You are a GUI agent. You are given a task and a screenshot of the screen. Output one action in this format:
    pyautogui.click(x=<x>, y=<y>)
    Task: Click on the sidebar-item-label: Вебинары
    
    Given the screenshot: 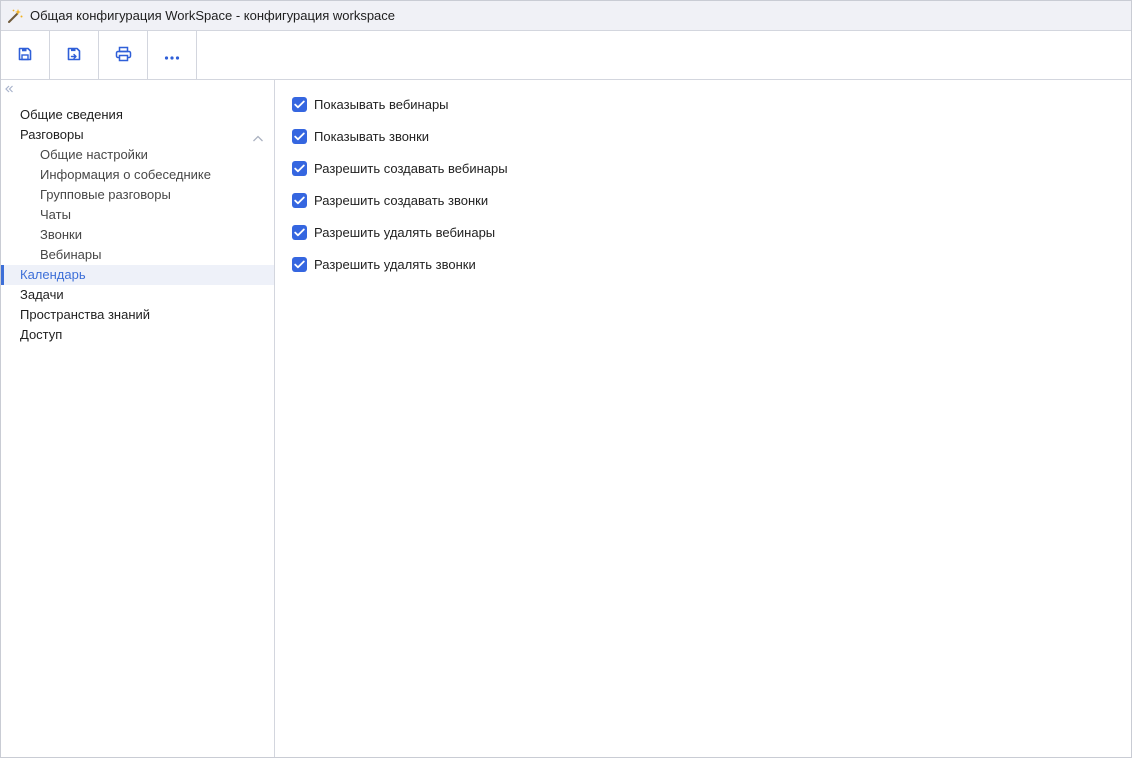 What is the action you would take?
    pyautogui.click(x=71, y=254)
    